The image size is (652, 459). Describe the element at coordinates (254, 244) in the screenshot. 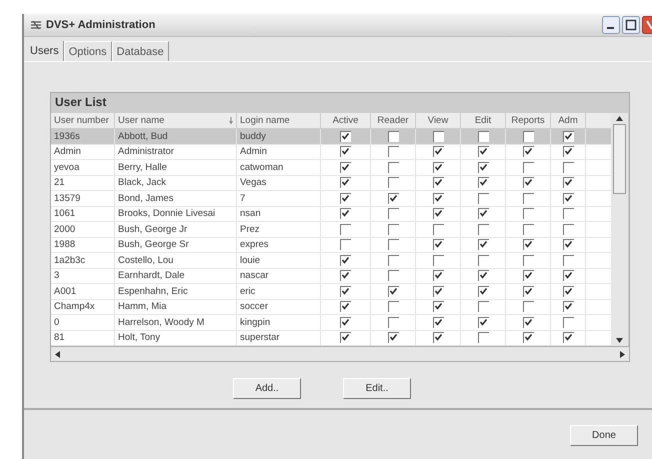

I see `table-cell: expres` at that location.